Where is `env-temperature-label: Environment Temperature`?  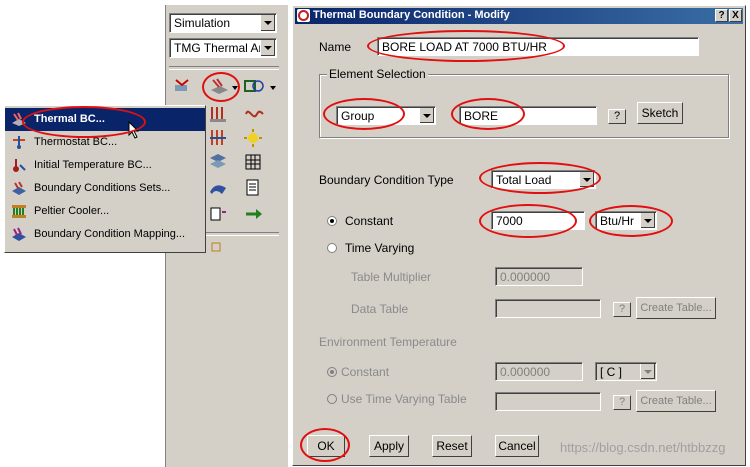
env-temperature-label: Environment Temperature is located at coordinates (388, 342).